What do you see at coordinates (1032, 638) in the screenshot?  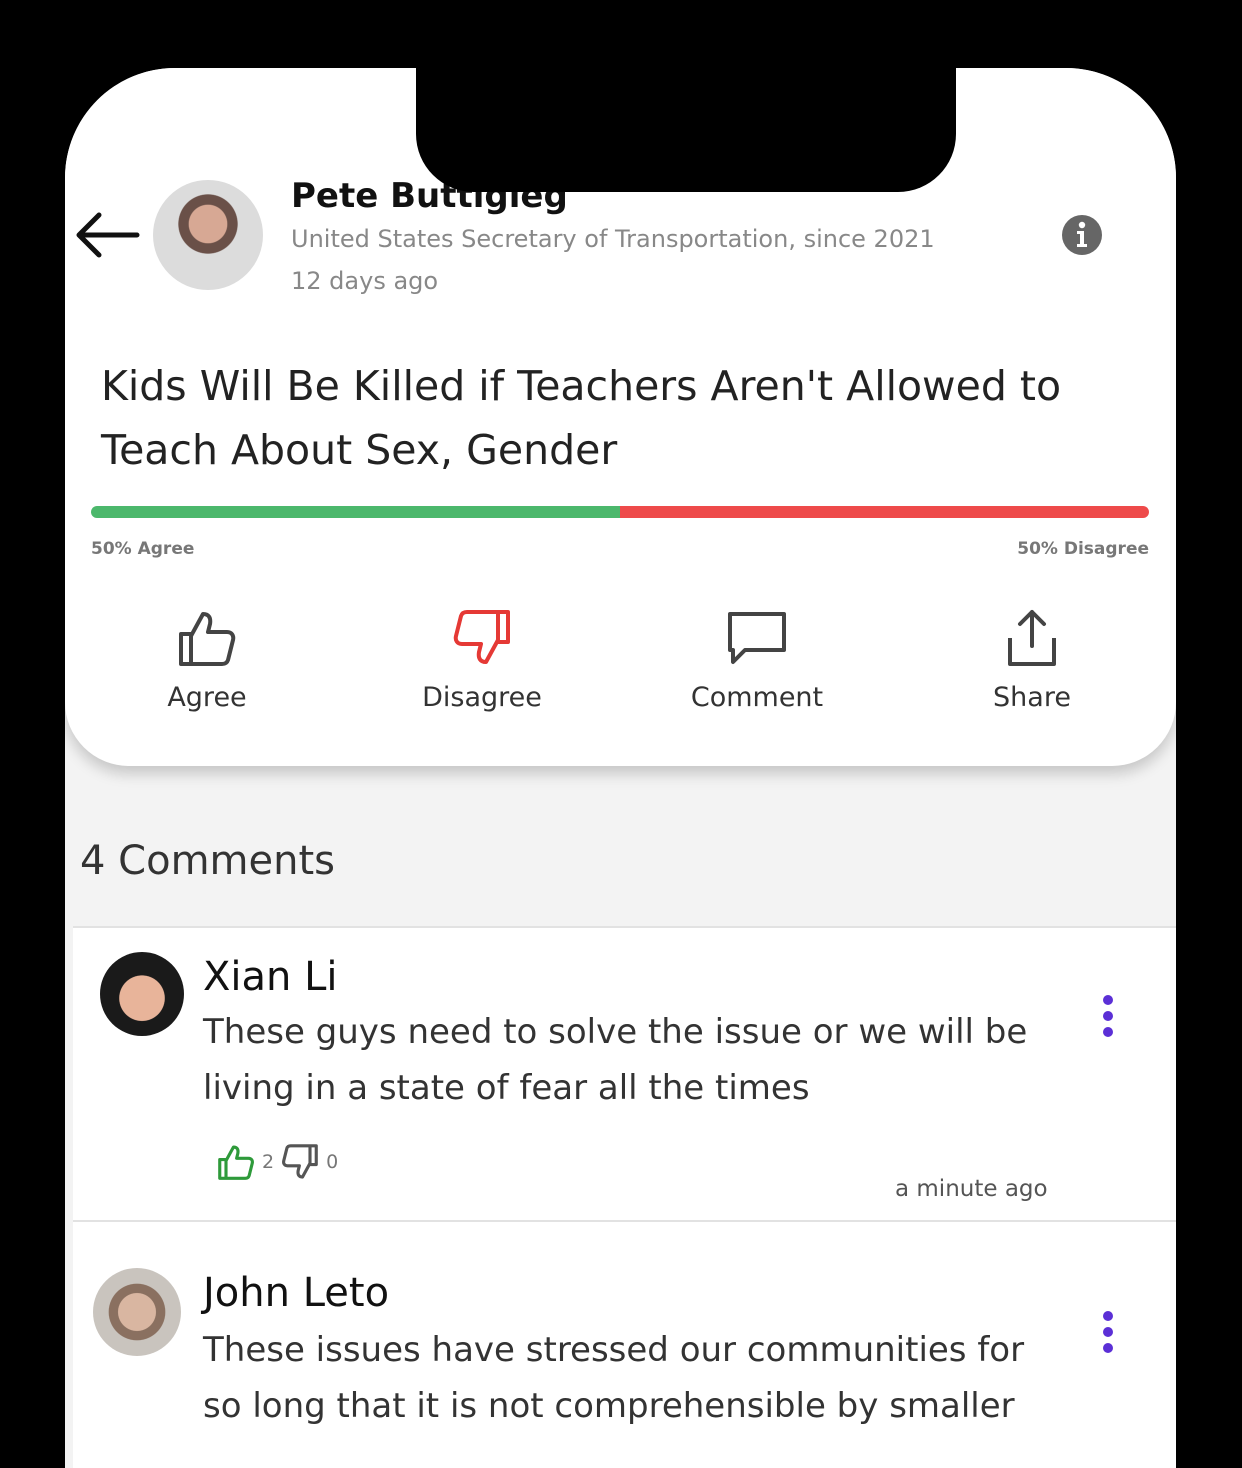 I see `share-icon` at bounding box center [1032, 638].